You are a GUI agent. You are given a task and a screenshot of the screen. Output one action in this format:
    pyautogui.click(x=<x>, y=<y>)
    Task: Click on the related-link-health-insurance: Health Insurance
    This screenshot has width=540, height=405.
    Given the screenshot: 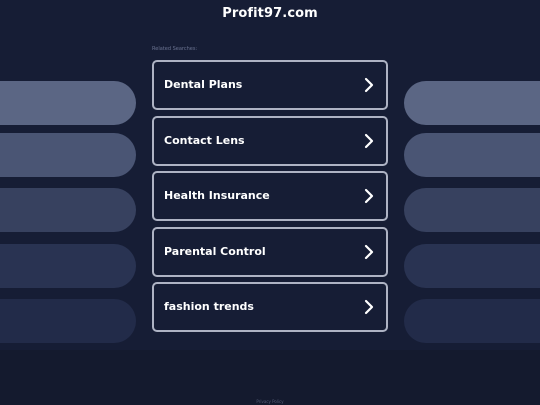 What is the action you would take?
    pyautogui.click(x=270, y=196)
    